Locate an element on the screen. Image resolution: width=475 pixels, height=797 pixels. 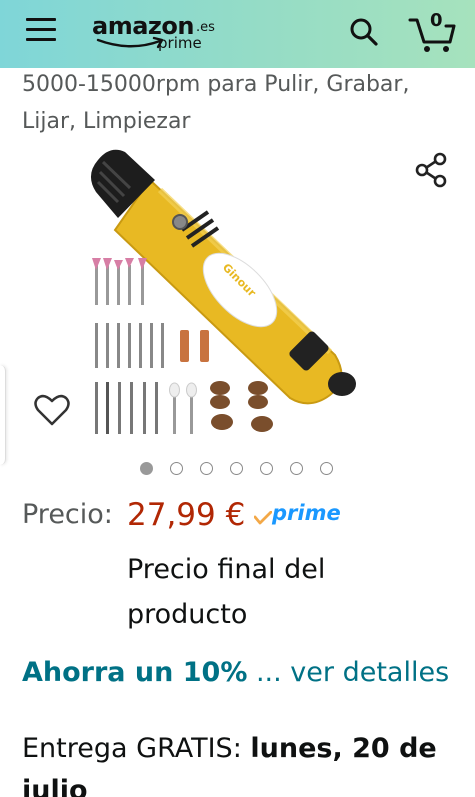
price-row: Precio: 27,99 € prime is located at coordinates (242, 517).